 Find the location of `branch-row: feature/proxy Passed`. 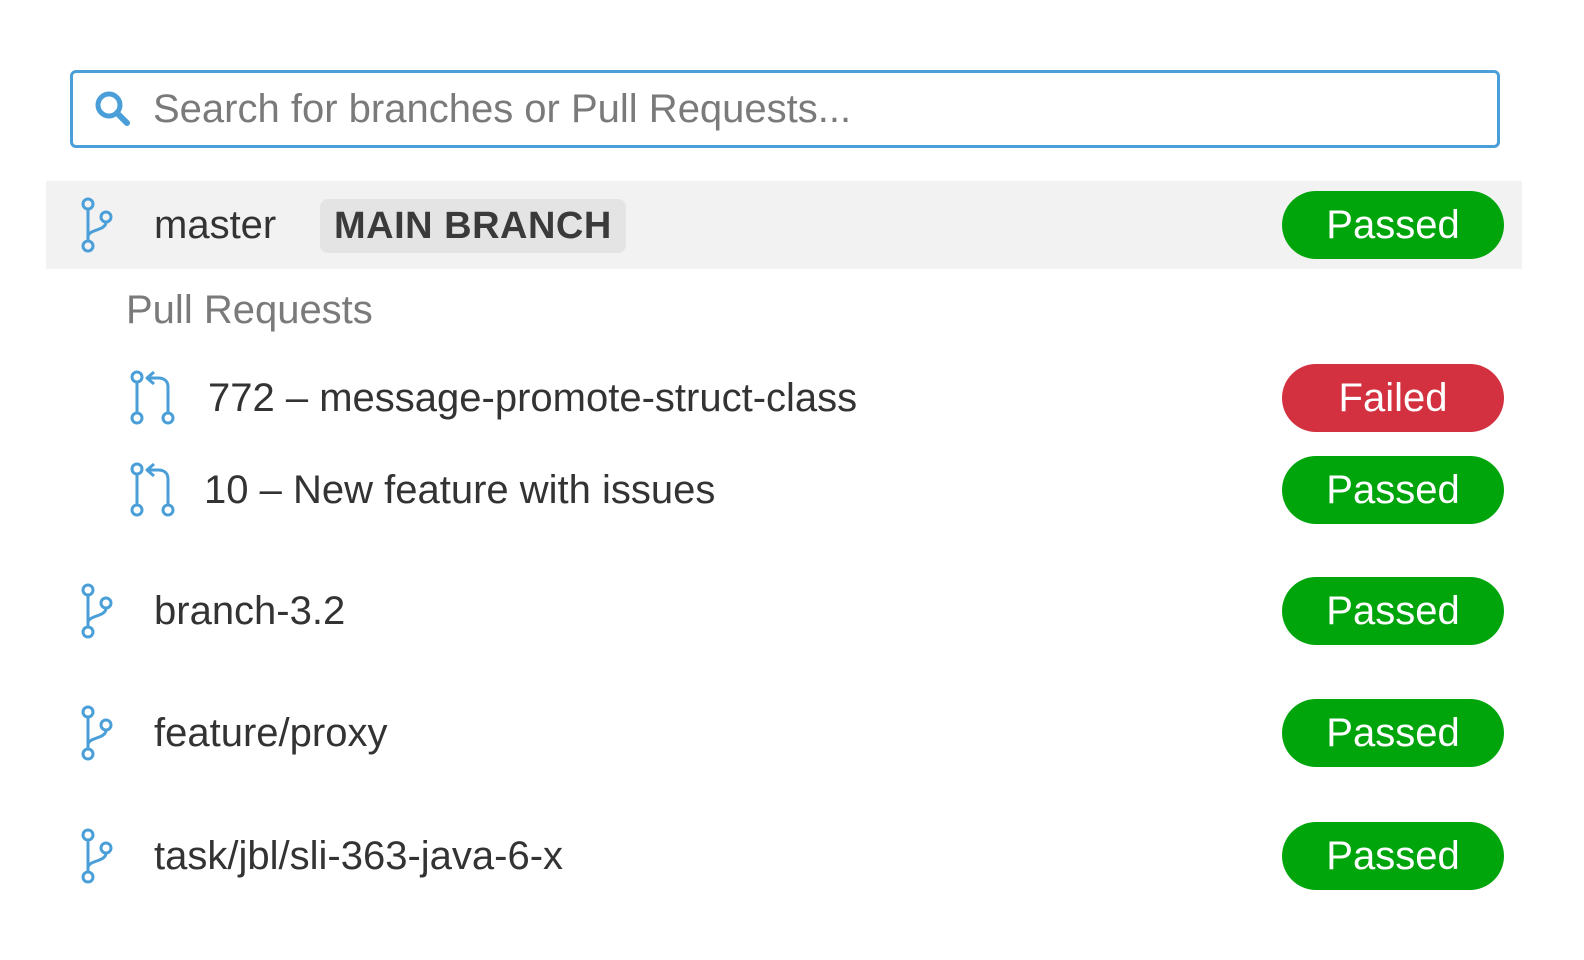

branch-row: feature/proxy Passed is located at coordinates (784, 733).